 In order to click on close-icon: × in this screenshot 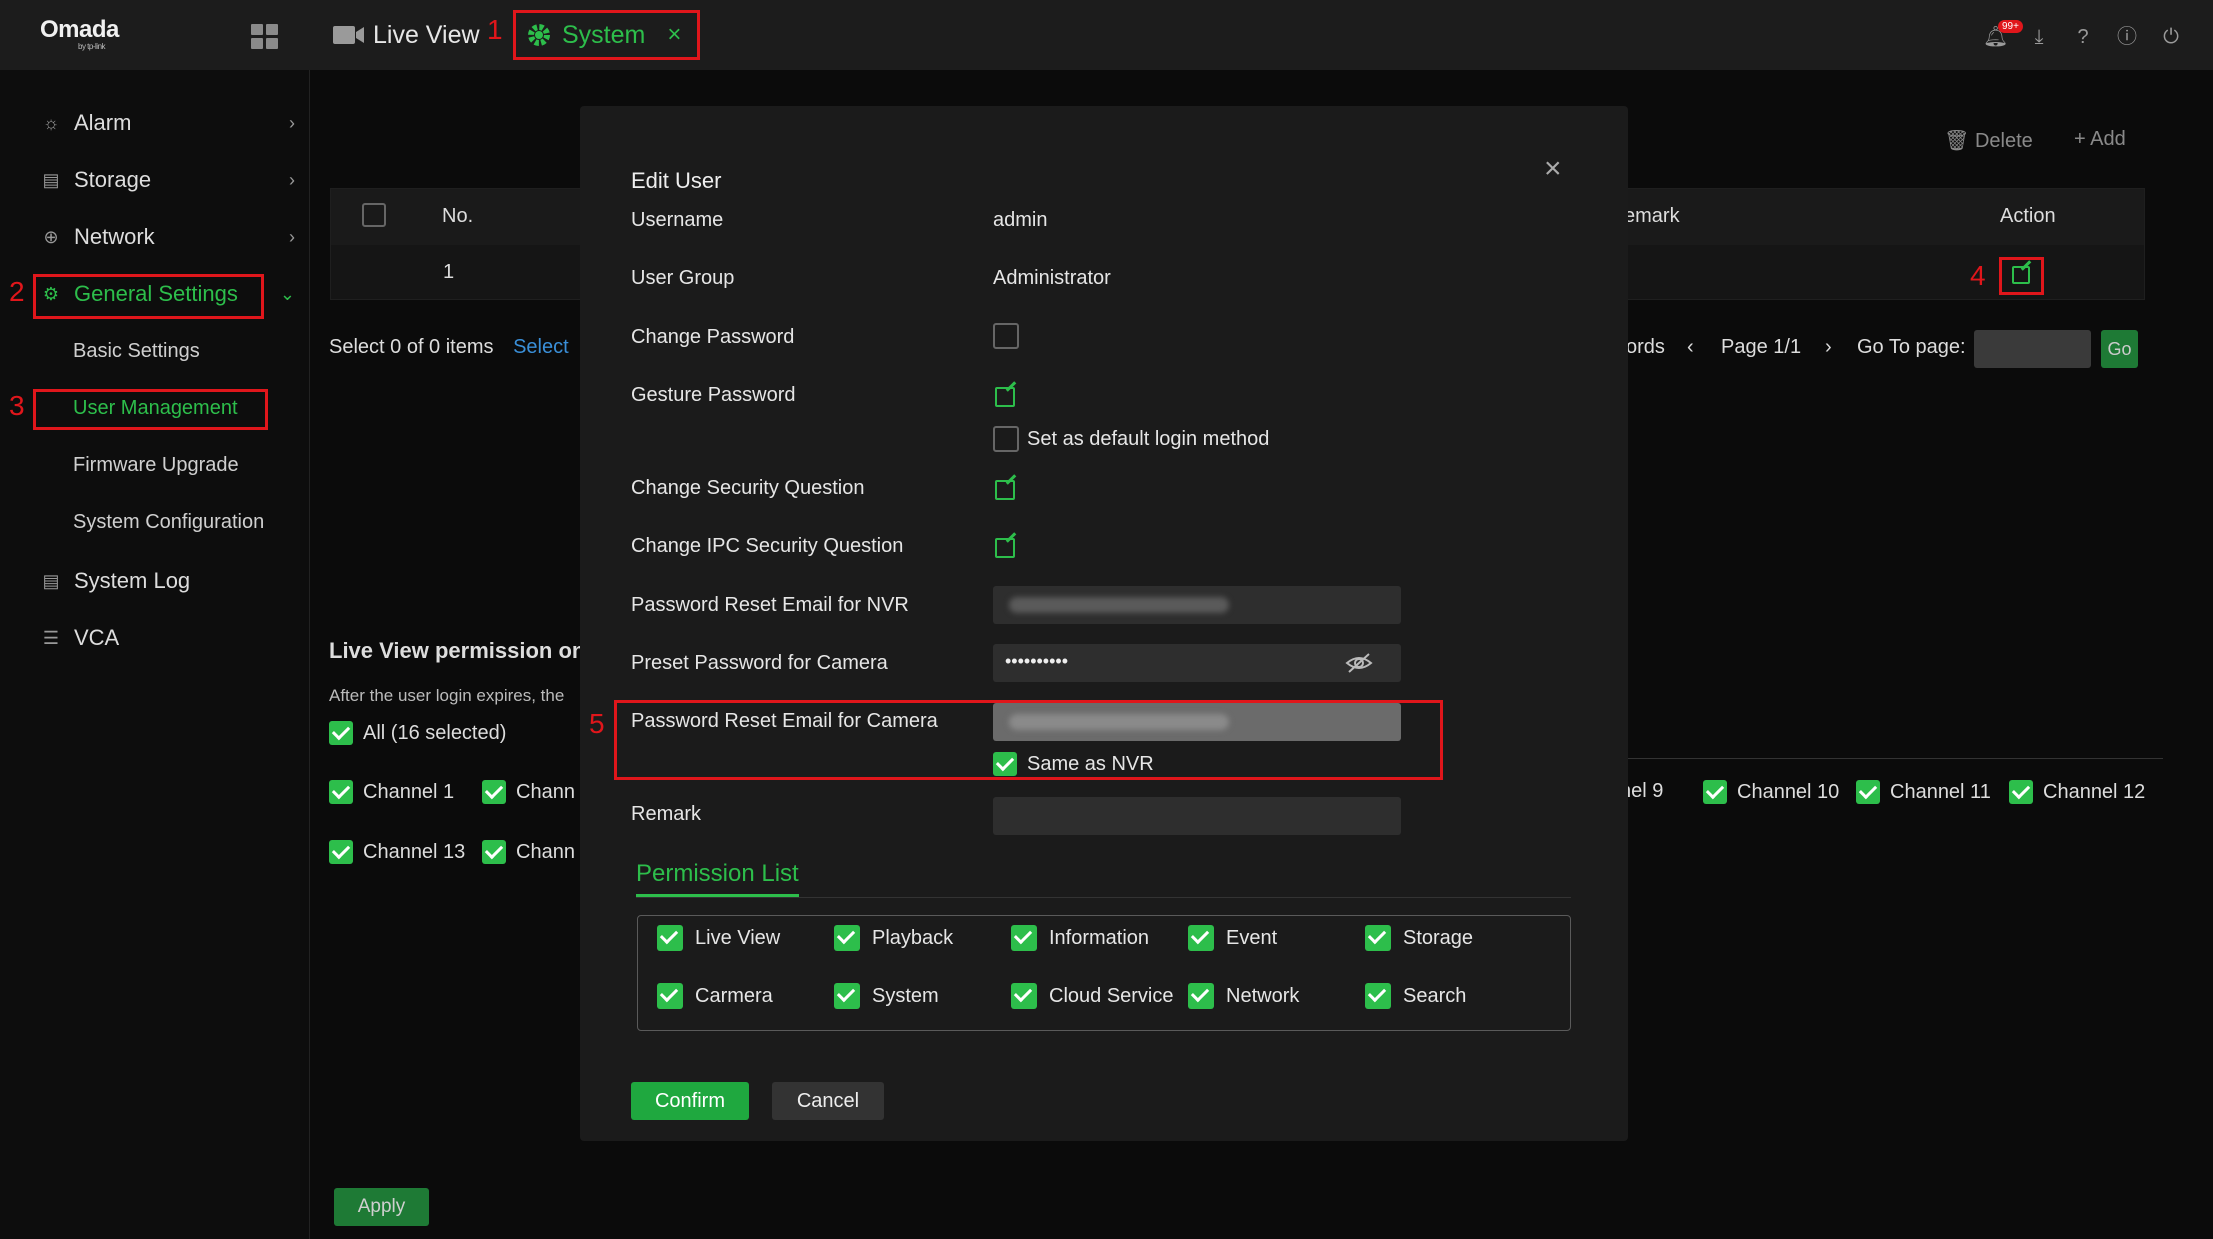, I will do `click(1553, 169)`.